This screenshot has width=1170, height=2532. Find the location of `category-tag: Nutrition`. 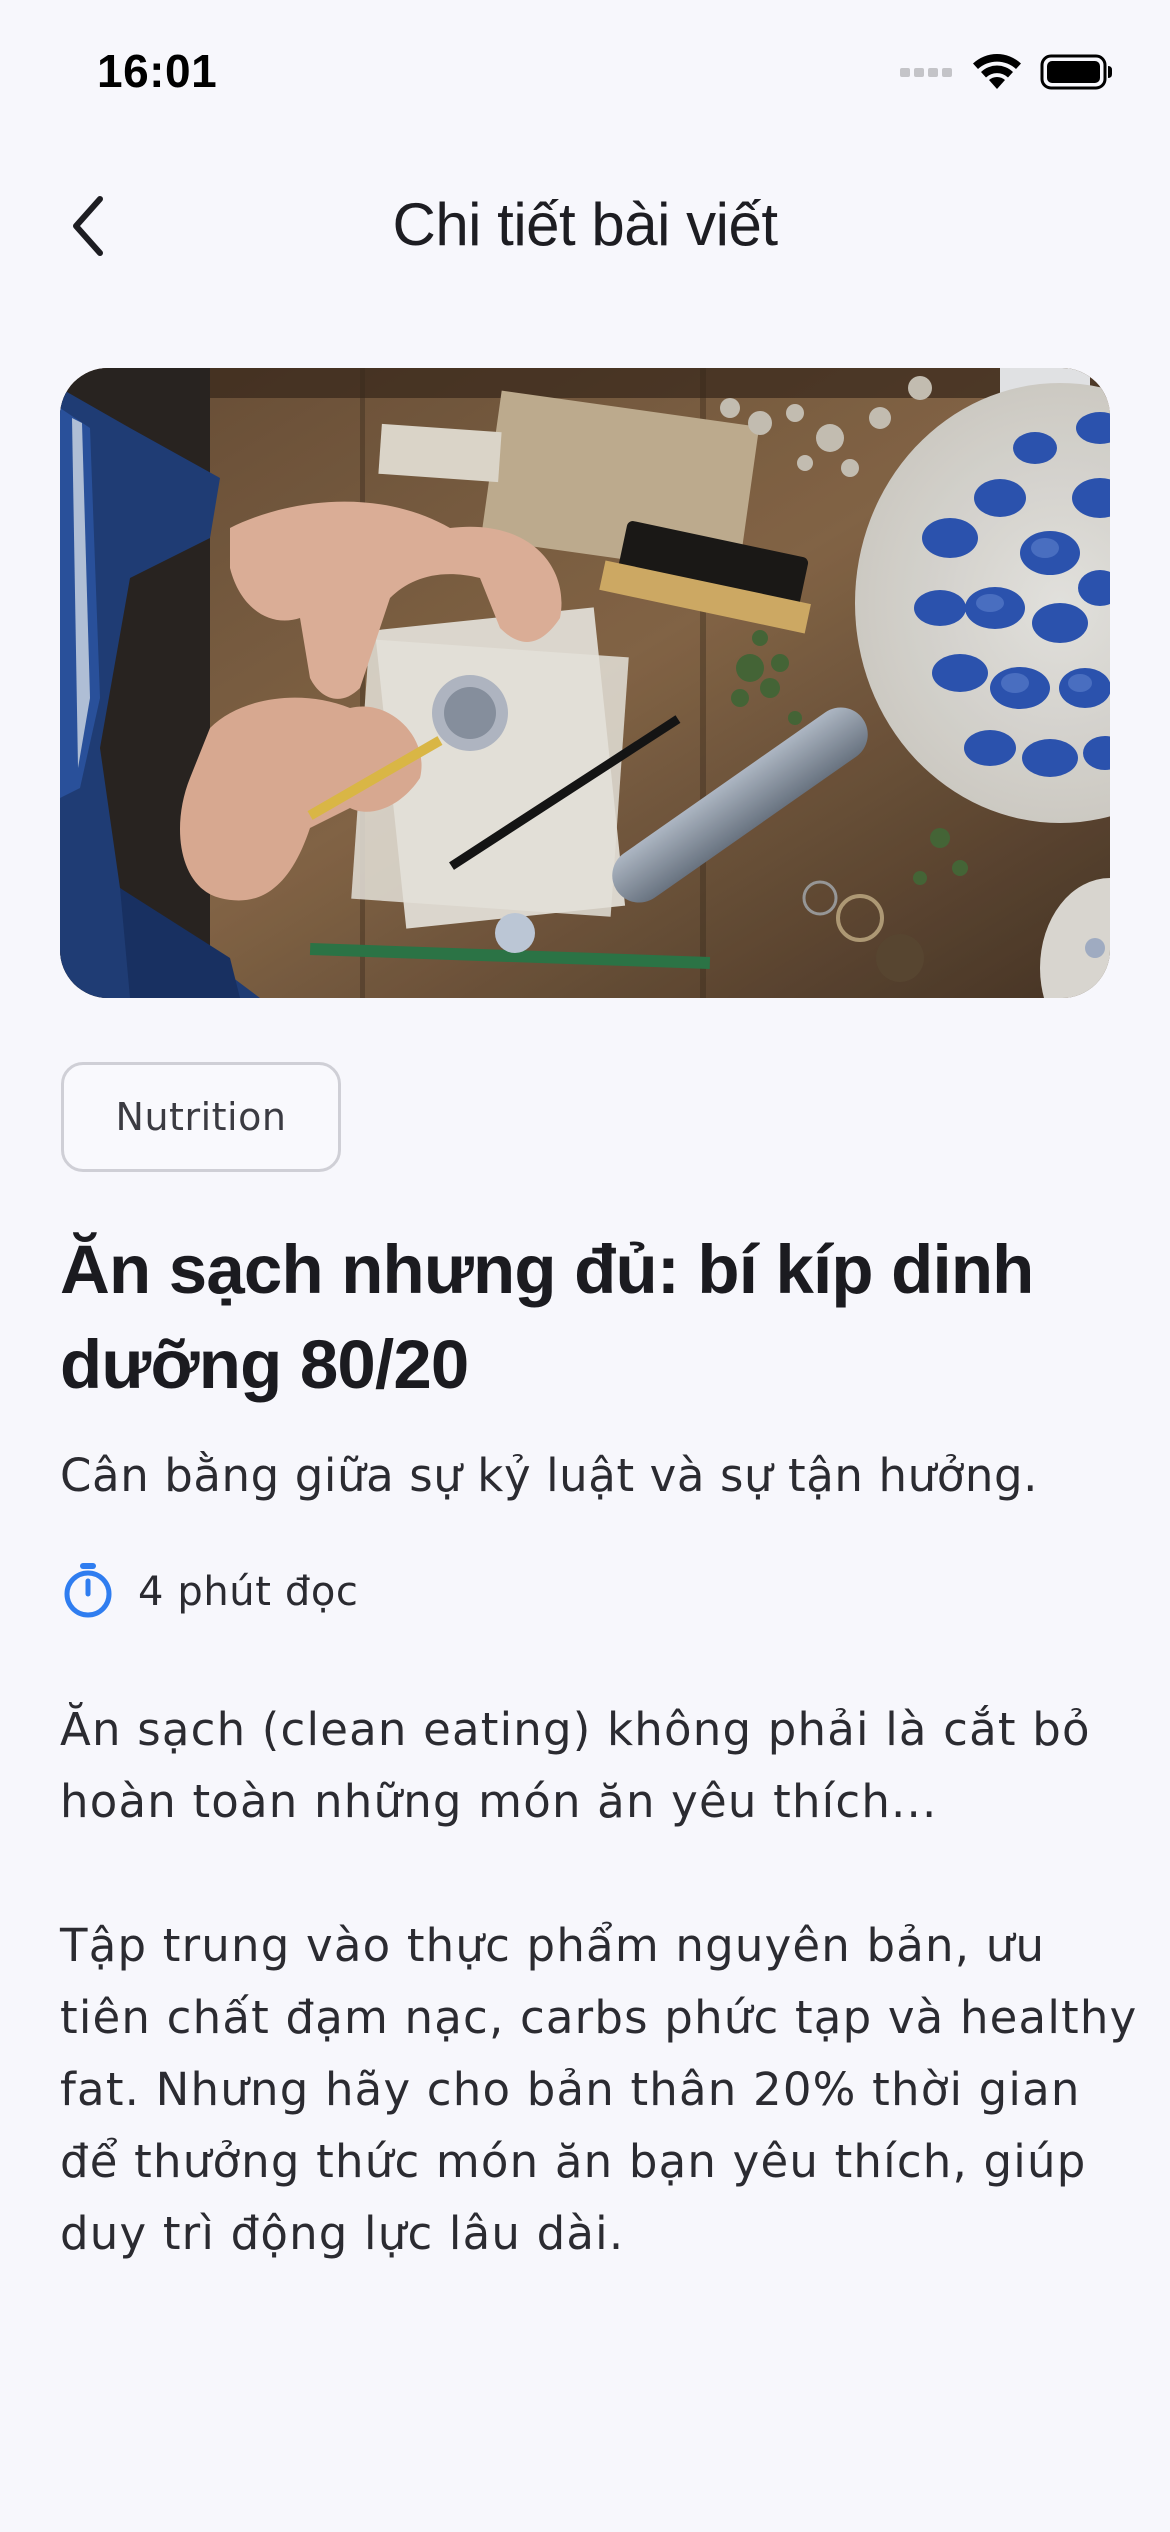

category-tag: Nutrition is located at coordinates (201, 1117).